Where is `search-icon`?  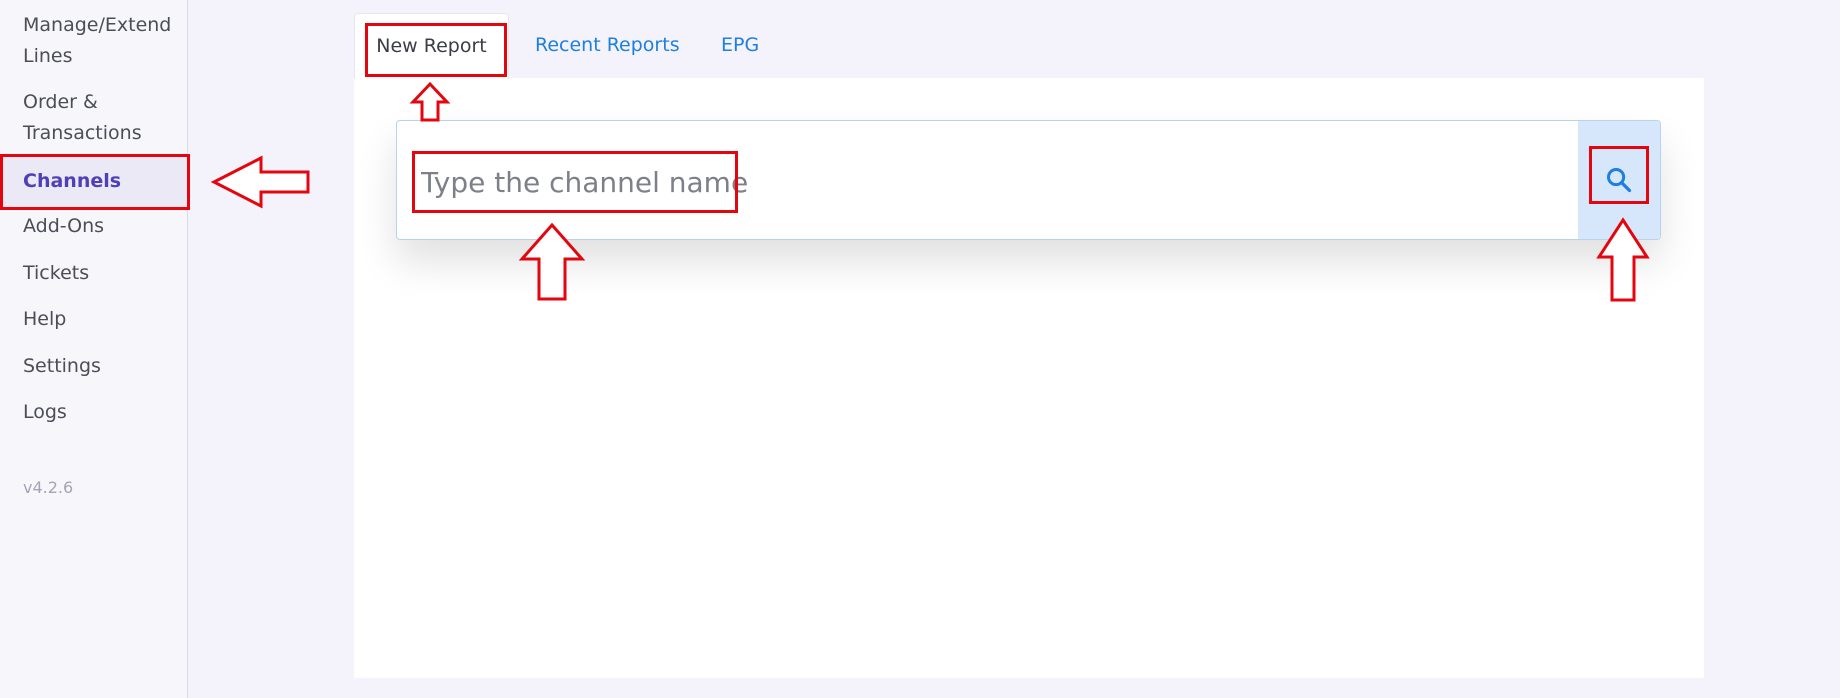
search-icon is located at coordinates (1619, 180).